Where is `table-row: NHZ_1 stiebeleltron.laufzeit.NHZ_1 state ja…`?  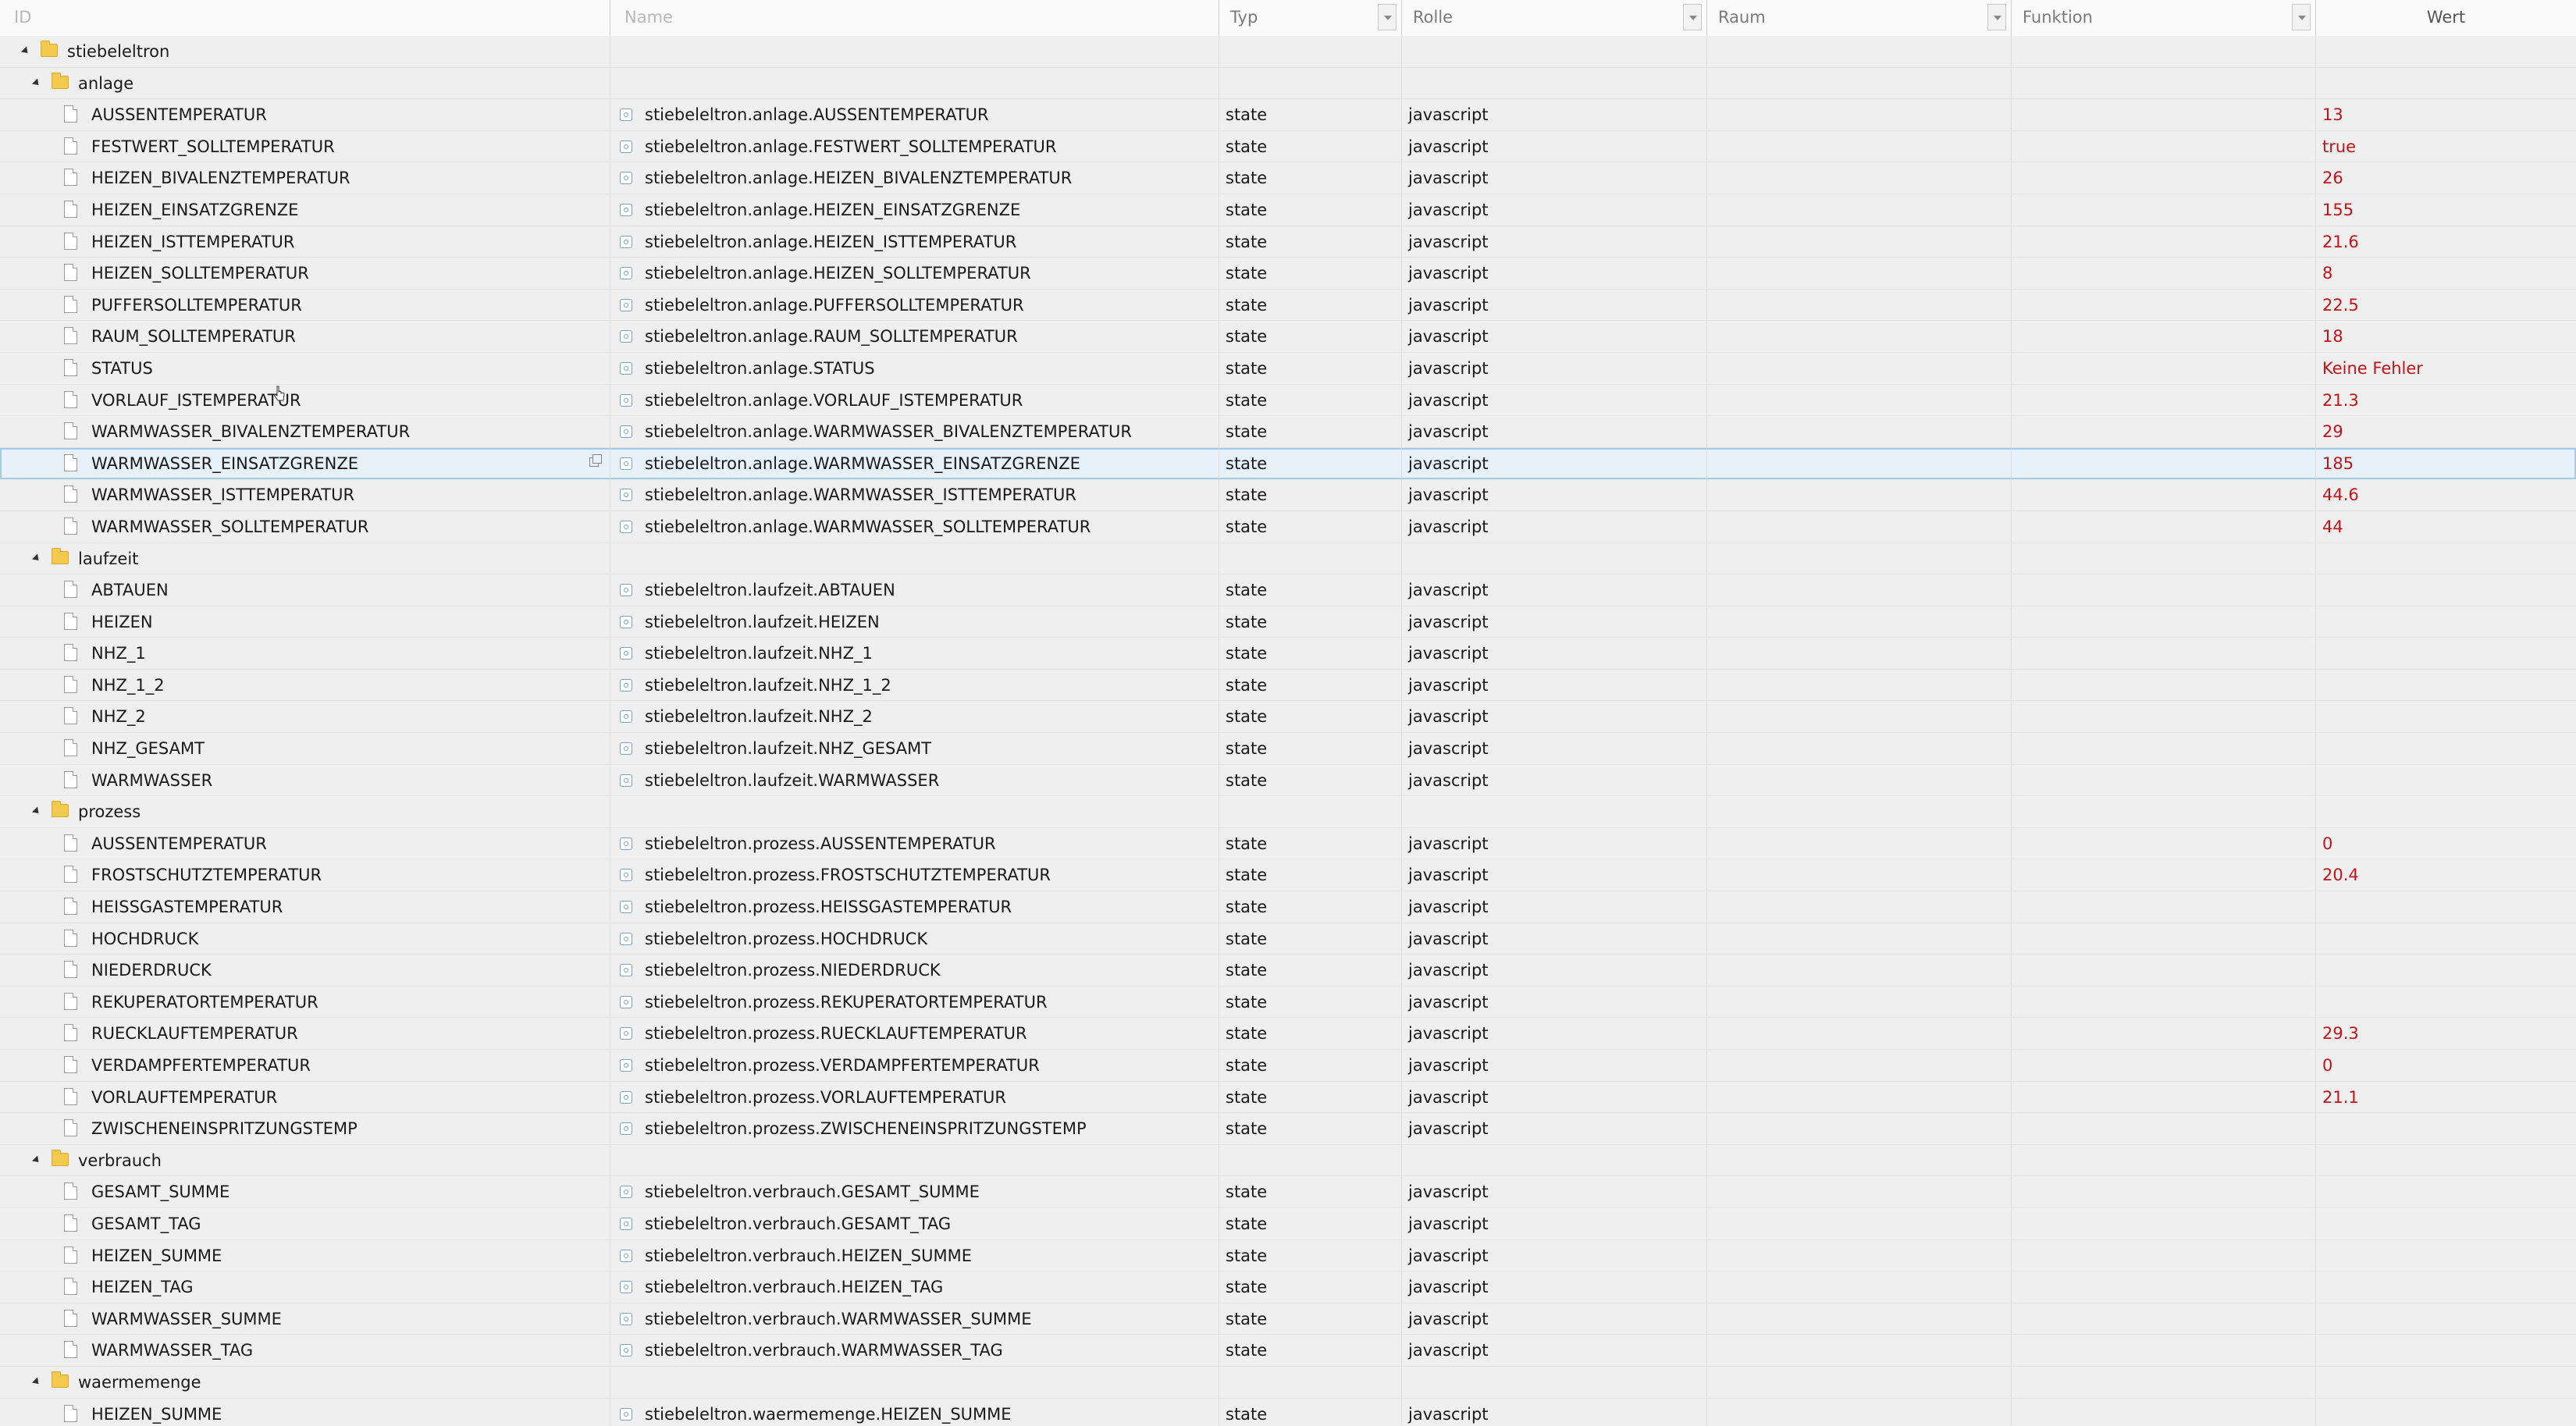 table-row: NHZ_1 stiebeleltron.laufzeit.NHZ_1 state ja… is located at coordinates (1288, 654).